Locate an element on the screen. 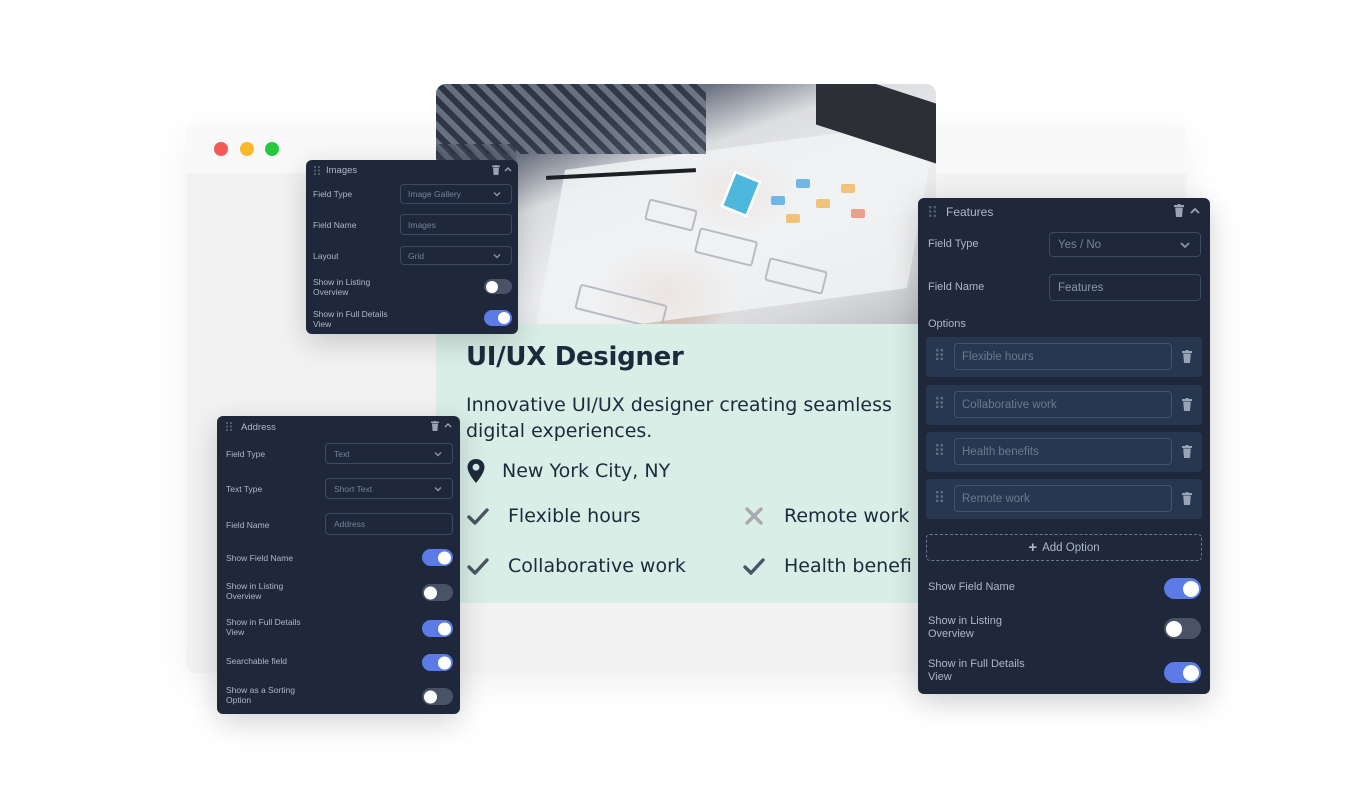 Image resolution: width=1370 pixels, height=800 pixels. toggle-label: Show in Listing Overview is located at coordinates (341, 287).